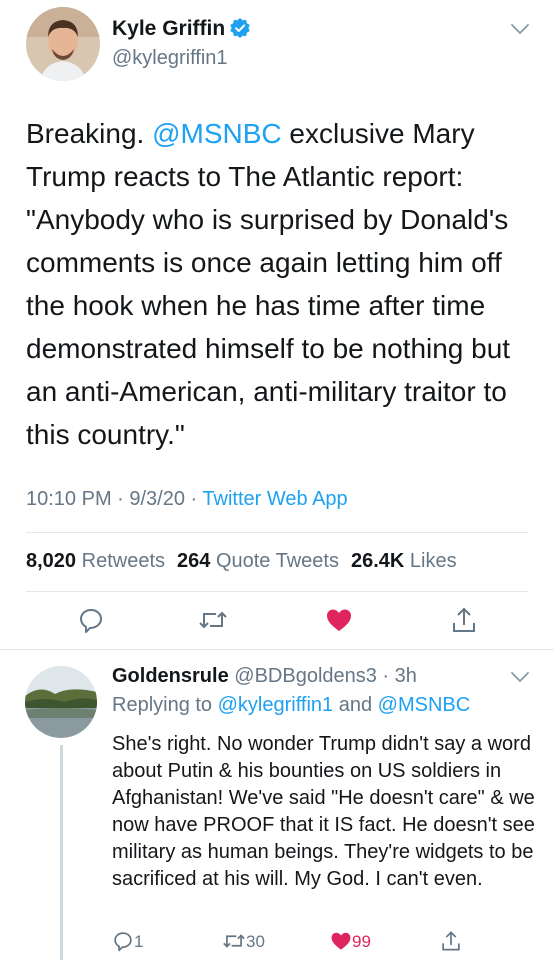  What do you see at coordinates (139, 941) in the screenshot?
I see `reply-reply-count: 1` at bounding box center [139, 941].